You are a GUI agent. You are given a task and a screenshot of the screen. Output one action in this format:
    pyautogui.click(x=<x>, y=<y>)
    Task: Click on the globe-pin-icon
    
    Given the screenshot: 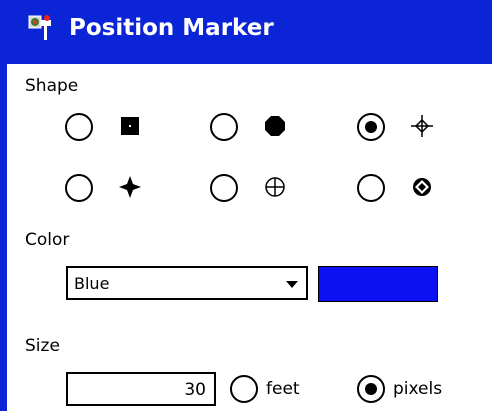 What is the action you would take?
    pyautogui.click(x=42, y=31)
    